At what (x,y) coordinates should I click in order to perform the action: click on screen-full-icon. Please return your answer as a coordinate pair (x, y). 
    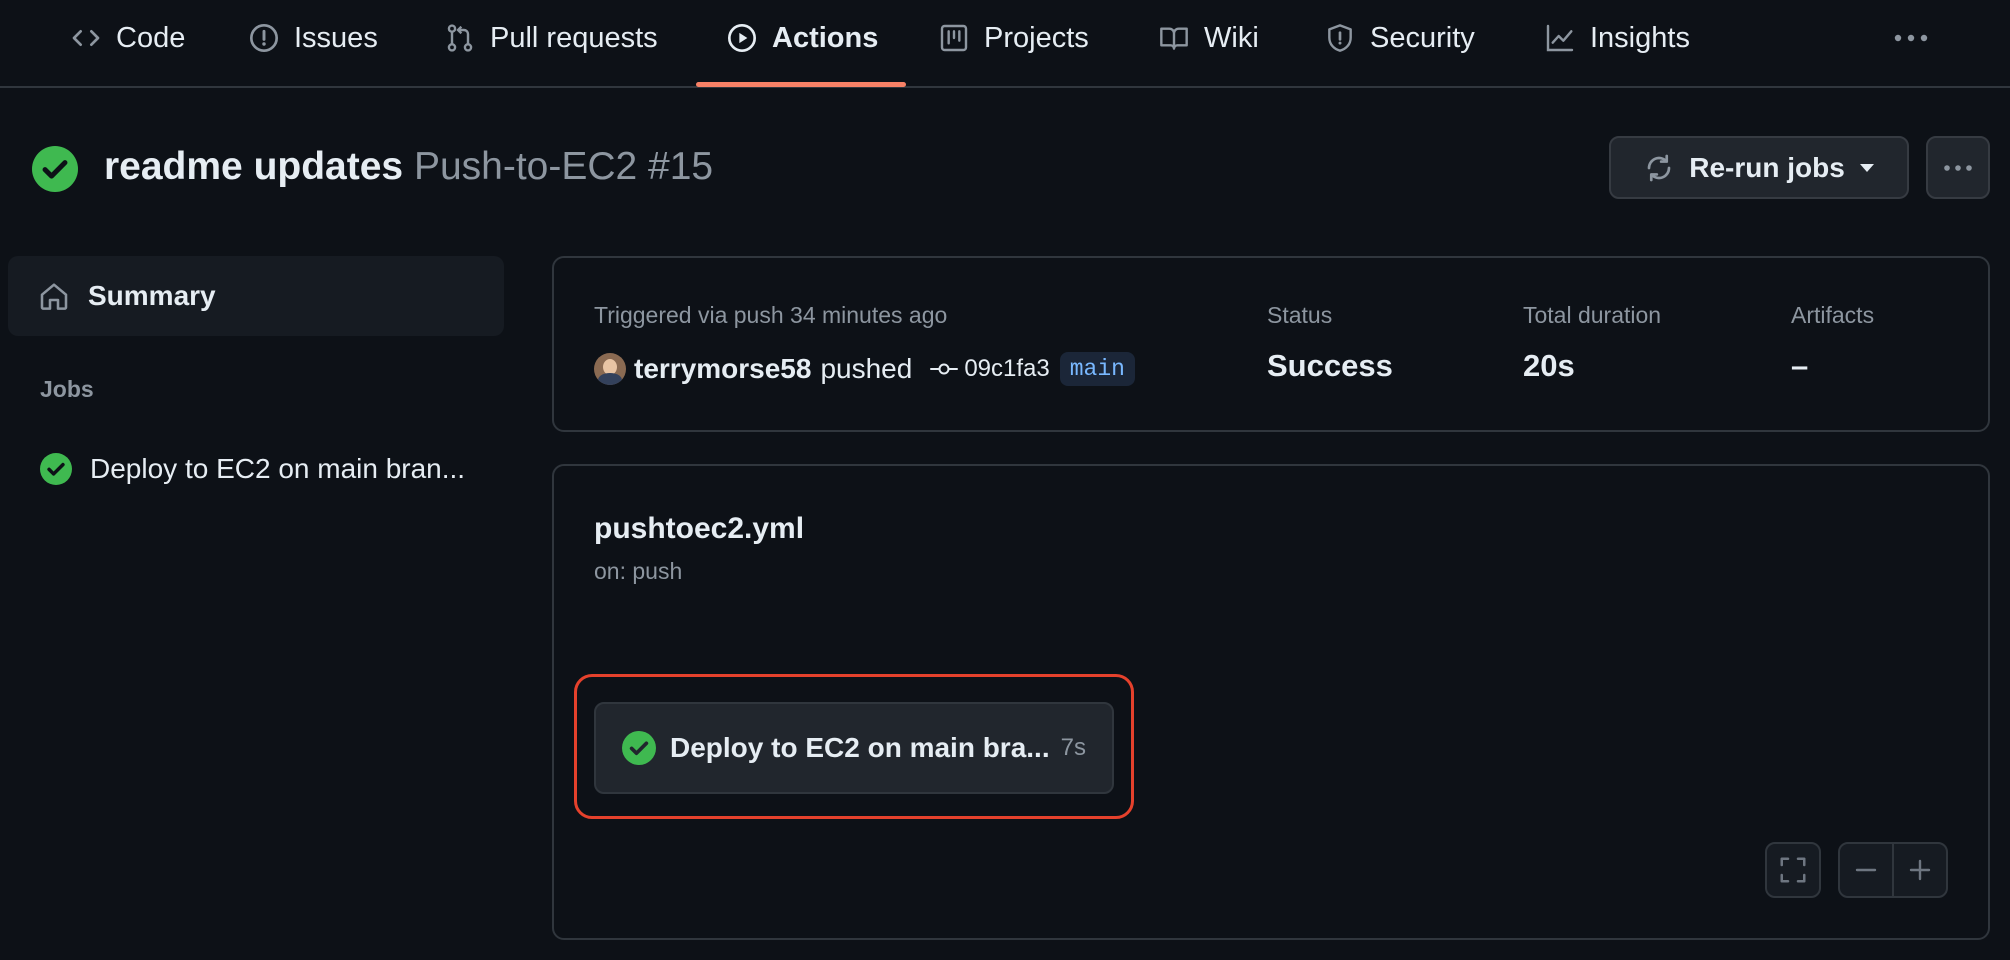
    Looking at the image, I should click on (1793, 870).